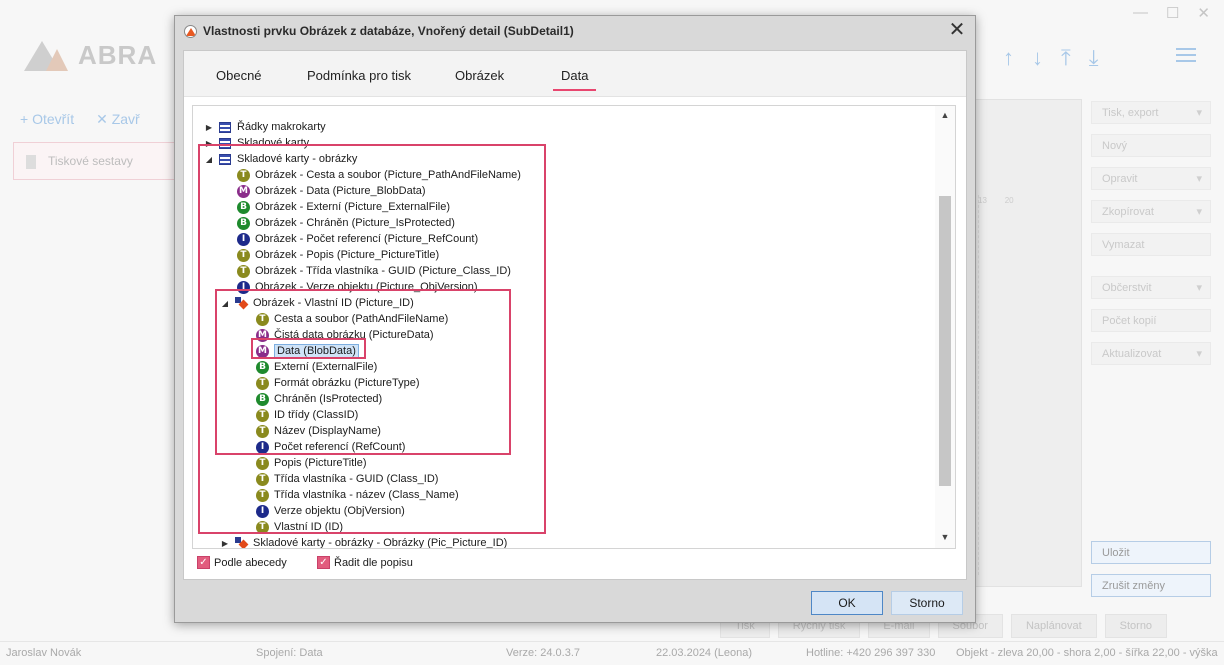 The width and height of the screenshot is (1224, 665). What do you see at coordinates (927, 603) in the screenshot?
I see `cancel-button: Storno` at bounding box center [927, 603].